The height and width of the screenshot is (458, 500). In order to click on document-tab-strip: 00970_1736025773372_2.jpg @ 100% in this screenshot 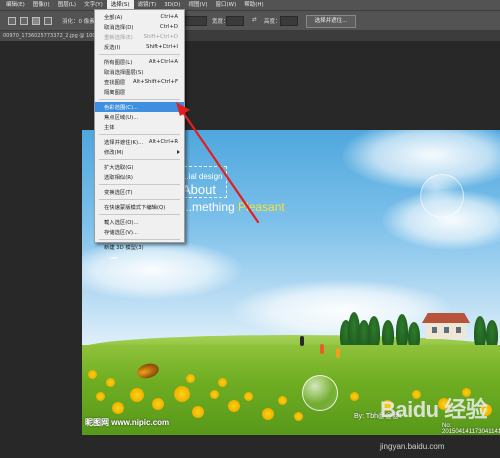, I will do `click(250, 36)`.